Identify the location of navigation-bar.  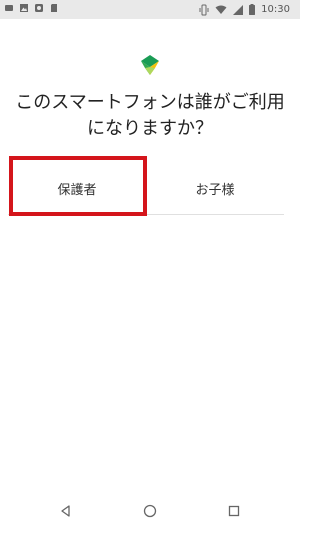
(150, 511).